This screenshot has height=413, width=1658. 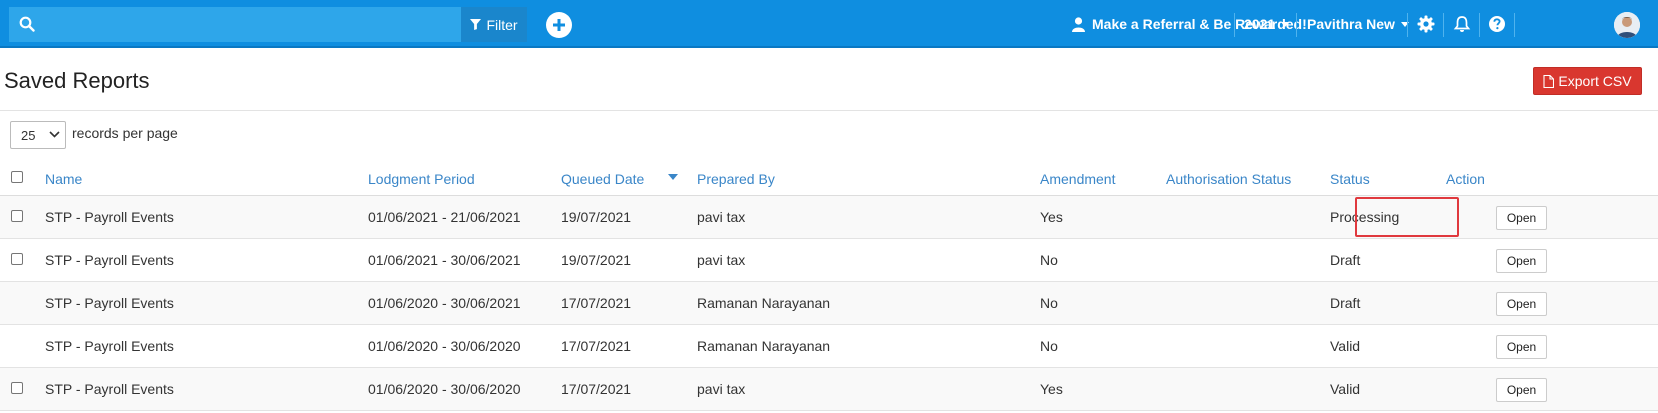 I want to click on sort-desc-icon, so click(x=673, y=177).